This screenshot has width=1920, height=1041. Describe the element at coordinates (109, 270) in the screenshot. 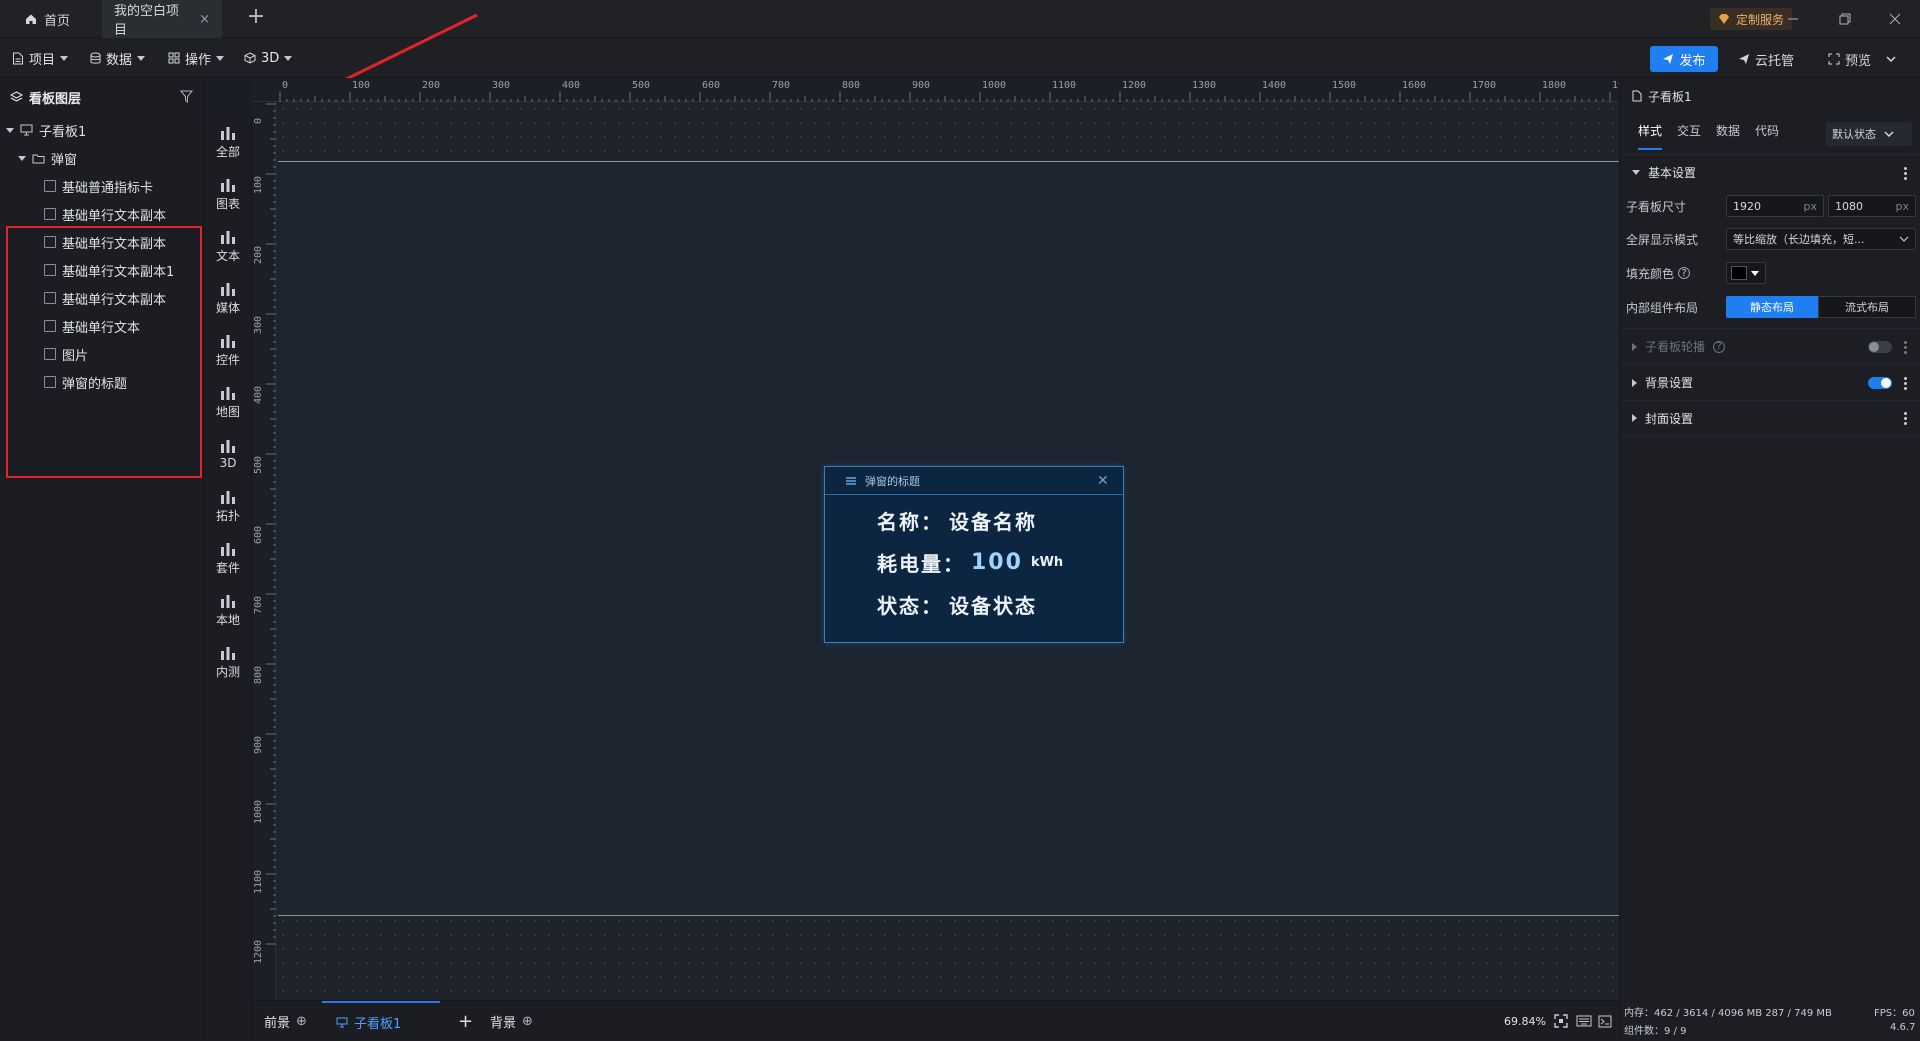

I see `layer-item: 基础单行文本副本1` at that location.